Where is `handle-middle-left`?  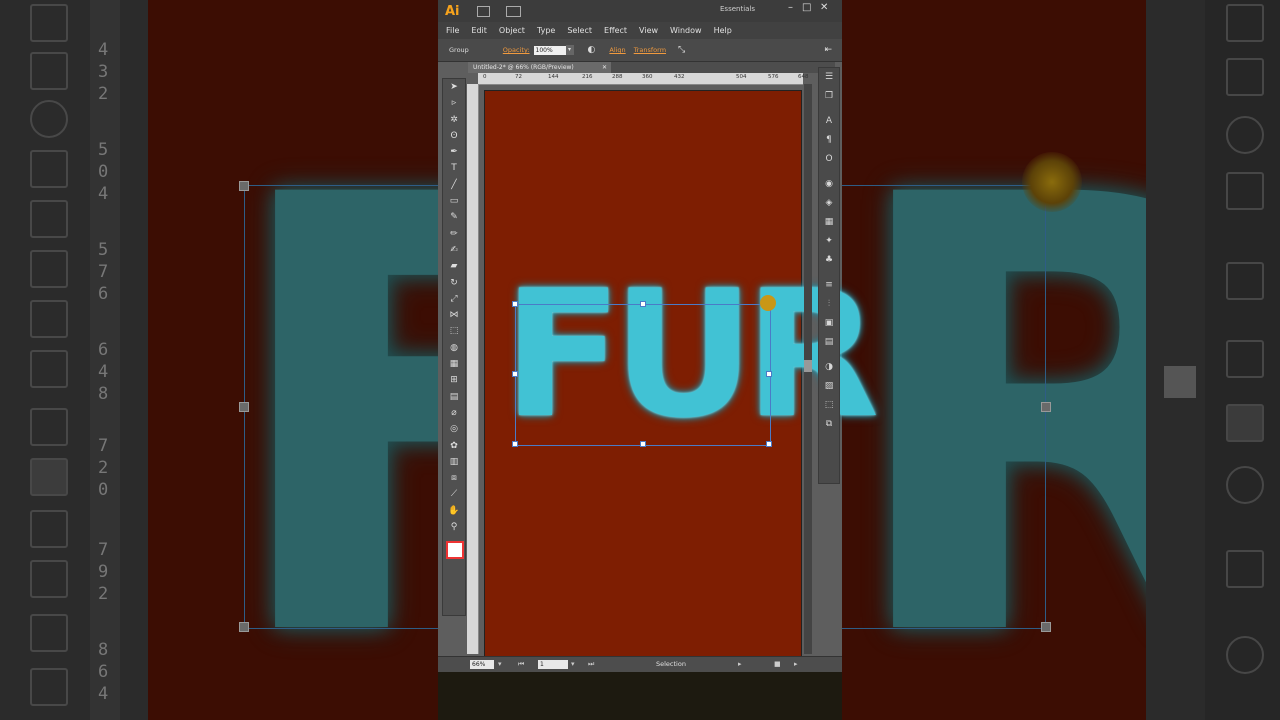 handle-middle-left is located at coordinates (515, 374).